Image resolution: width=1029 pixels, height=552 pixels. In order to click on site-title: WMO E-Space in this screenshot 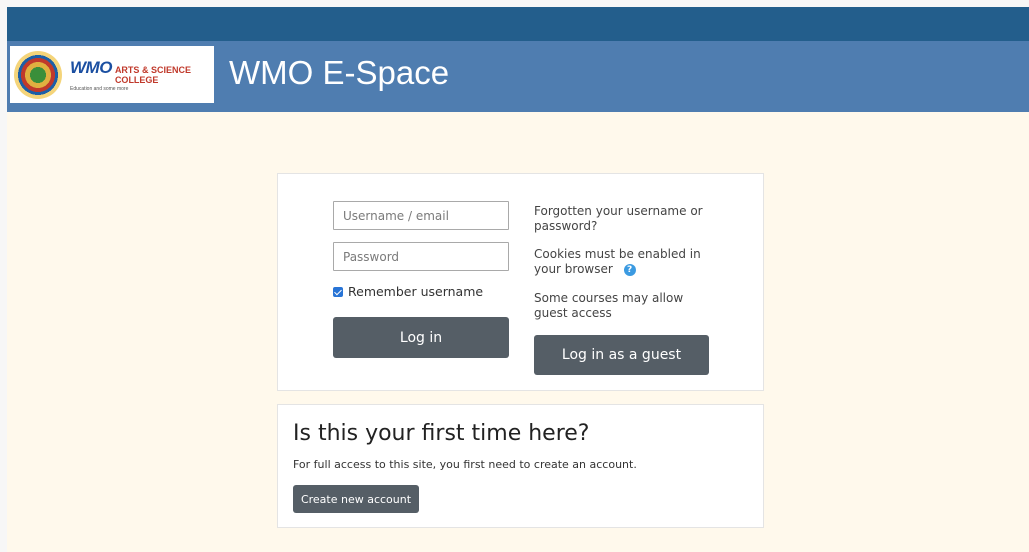, I will do `click(339, 73)`.